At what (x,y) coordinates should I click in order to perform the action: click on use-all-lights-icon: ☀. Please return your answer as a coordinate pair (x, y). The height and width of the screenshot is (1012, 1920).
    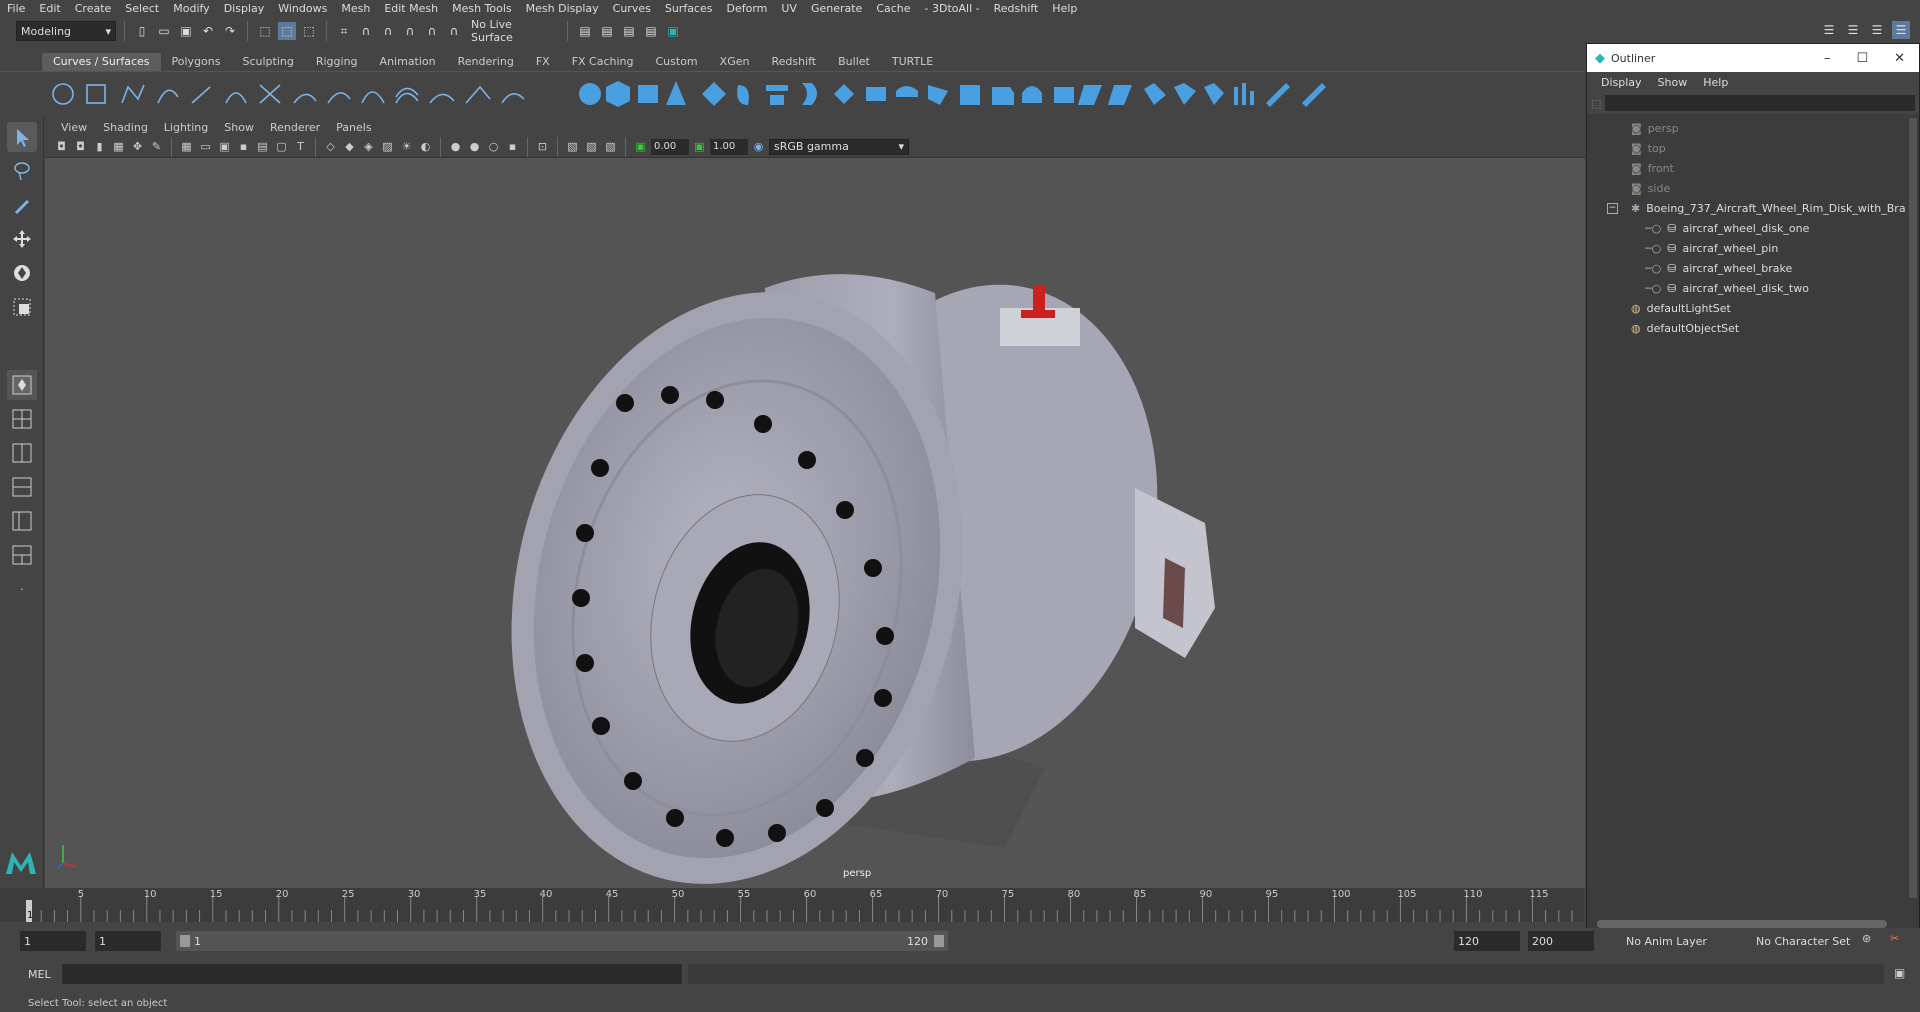
    Looking at the image, I should click on (406, 146).